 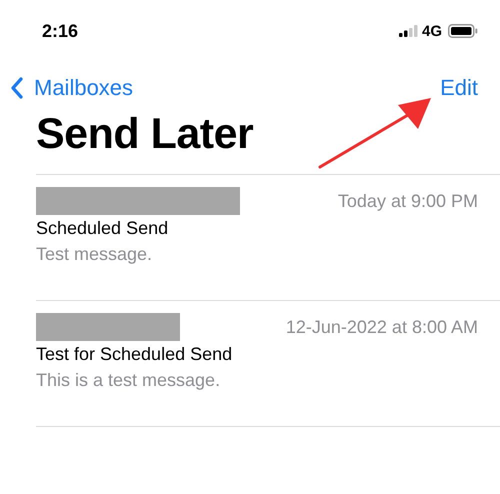 I want to click on network-label: 4G, so click(x=432, y=31).